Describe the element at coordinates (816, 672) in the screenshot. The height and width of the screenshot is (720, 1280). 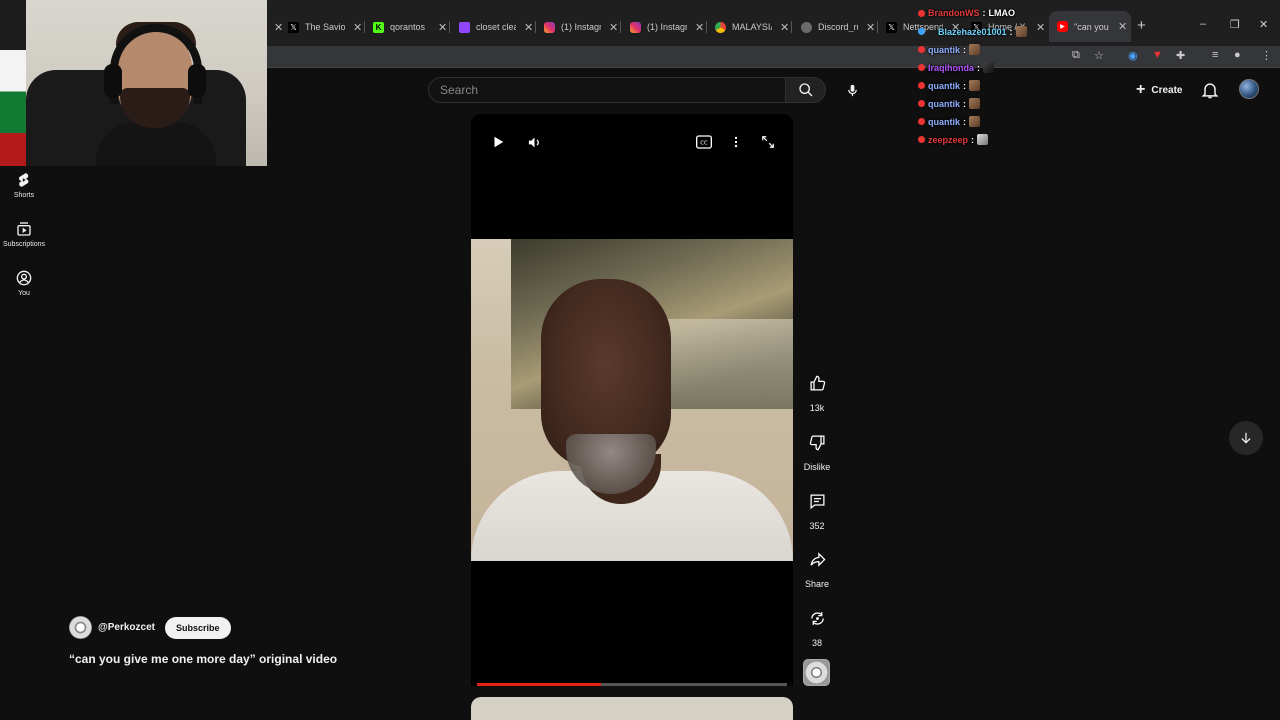
I see `original-sound-thumbnail` at that location.